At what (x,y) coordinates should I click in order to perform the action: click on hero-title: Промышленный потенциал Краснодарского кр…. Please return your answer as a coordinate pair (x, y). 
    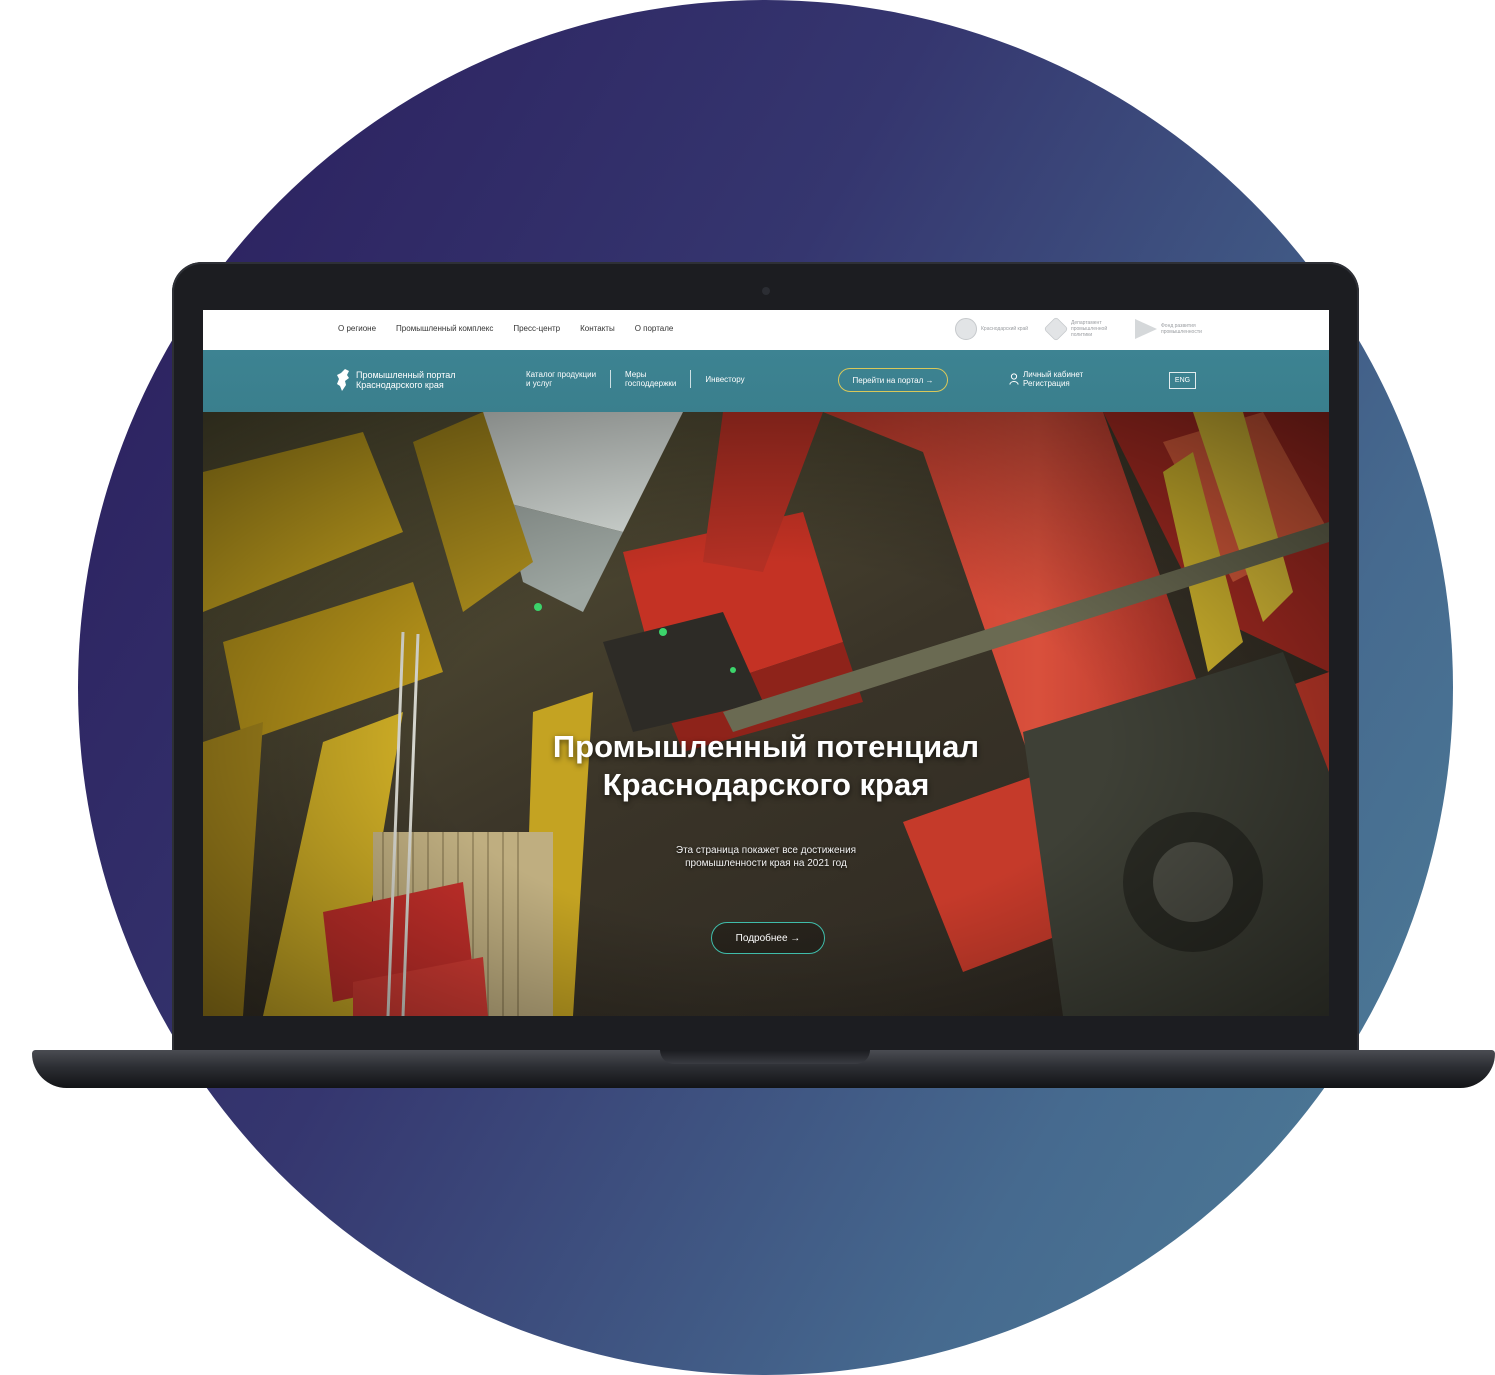
    Looking at the image, I should click on (766, 765).